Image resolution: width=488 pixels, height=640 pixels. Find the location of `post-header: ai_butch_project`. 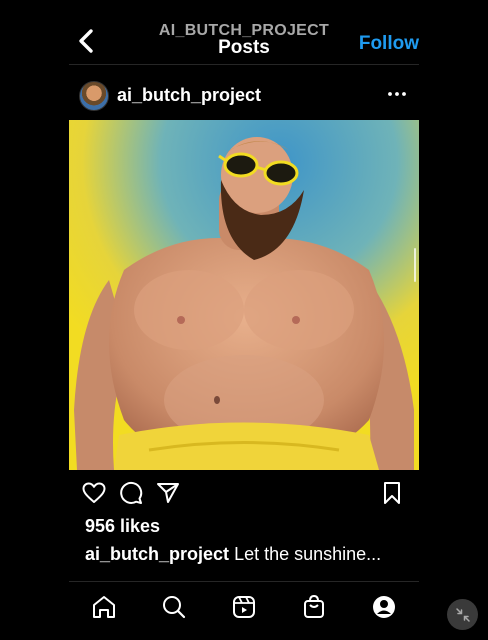

post-header: ai_butch_project is located at coordinates (244, 96).